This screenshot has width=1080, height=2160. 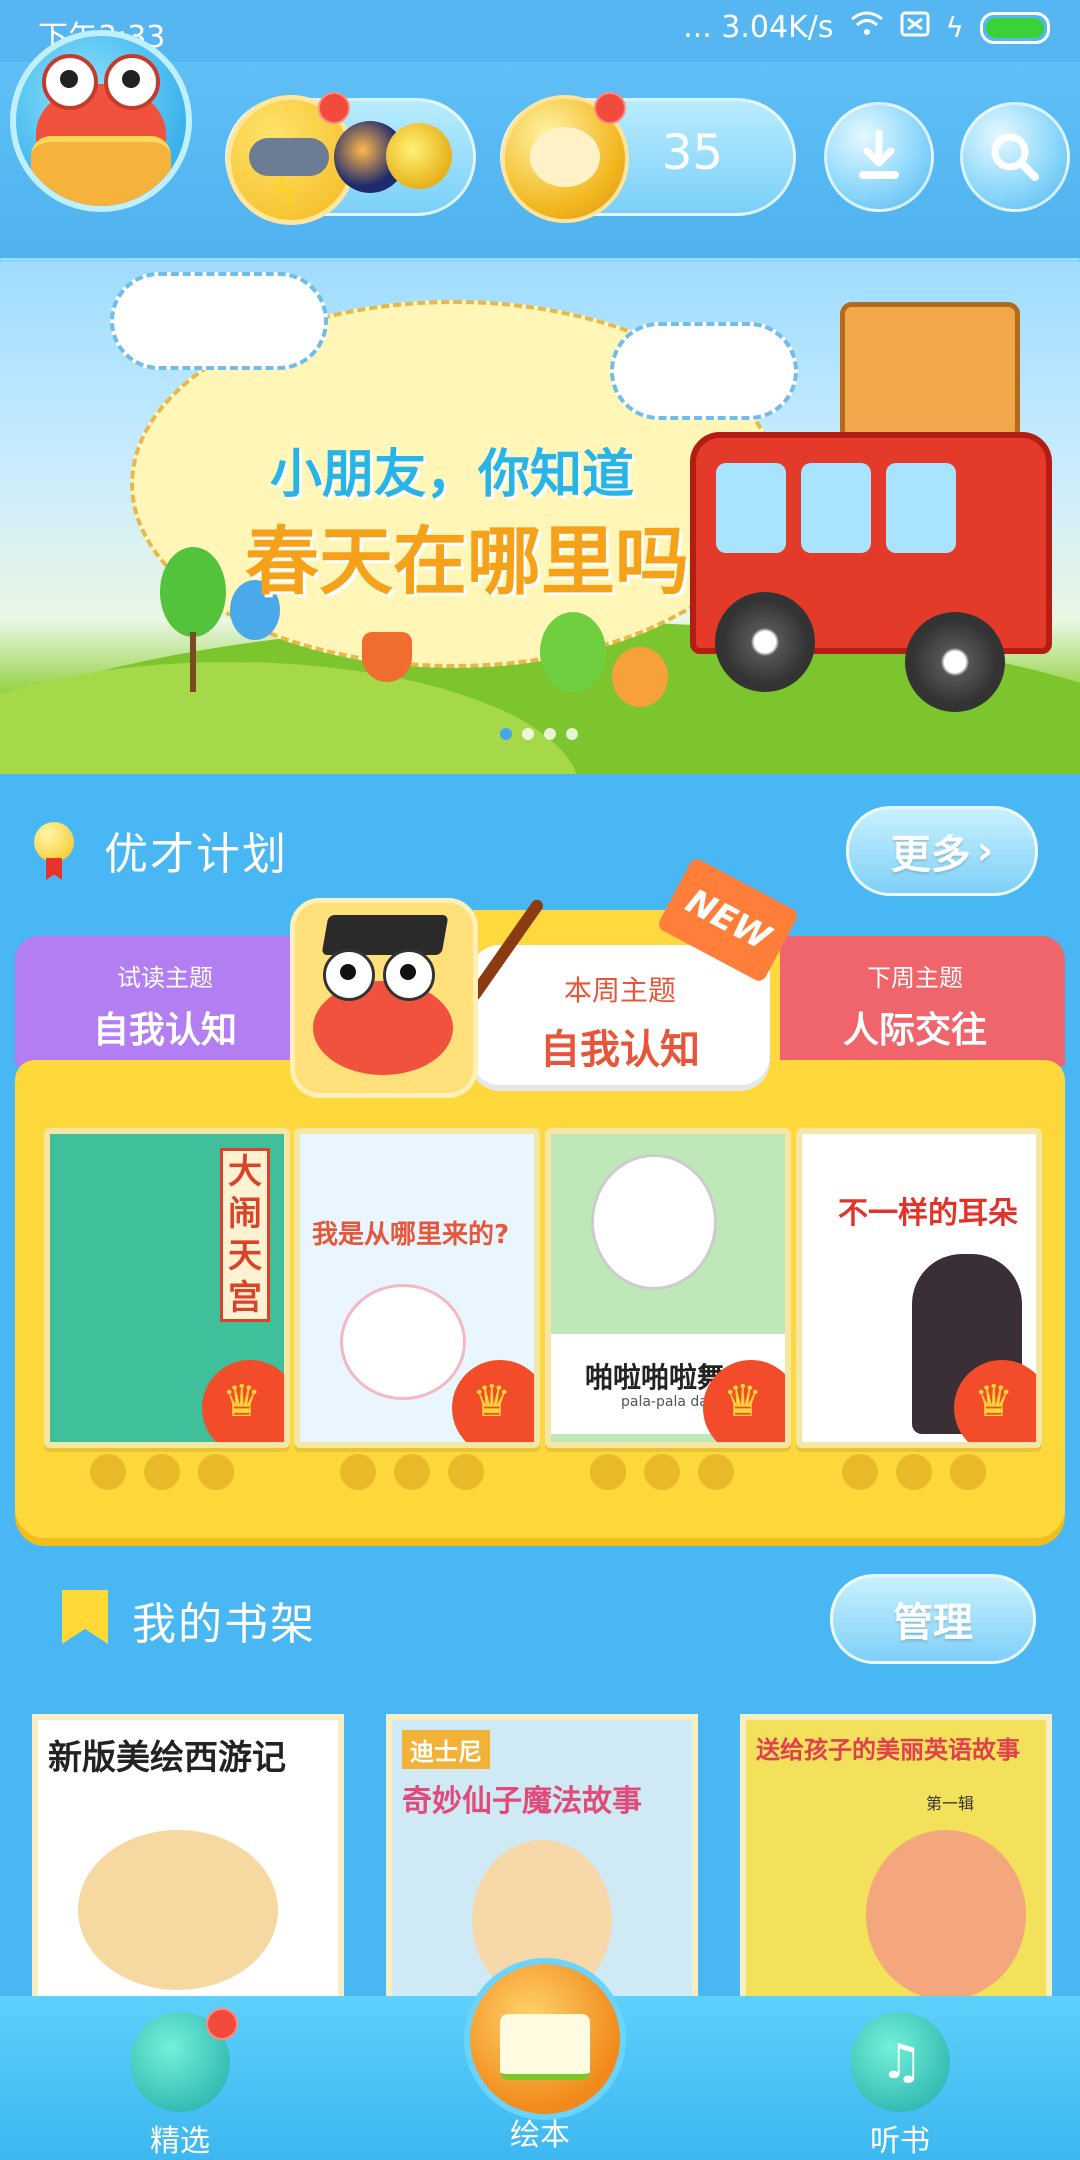 I want to click on book-3-rating, so click(x=662, y=1472).